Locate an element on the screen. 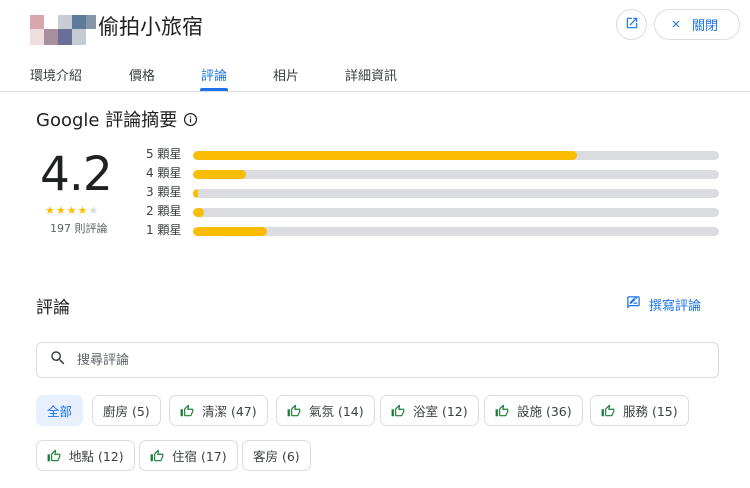 This screenshot has width=750, height=488. active-tab-indicator is located at coordinates (214, 89).